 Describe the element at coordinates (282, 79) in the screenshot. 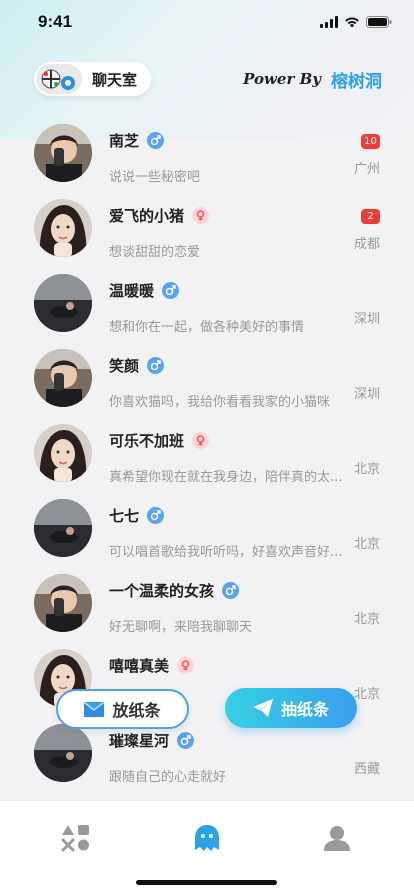

I see `power-by-label: Power By` at that location.